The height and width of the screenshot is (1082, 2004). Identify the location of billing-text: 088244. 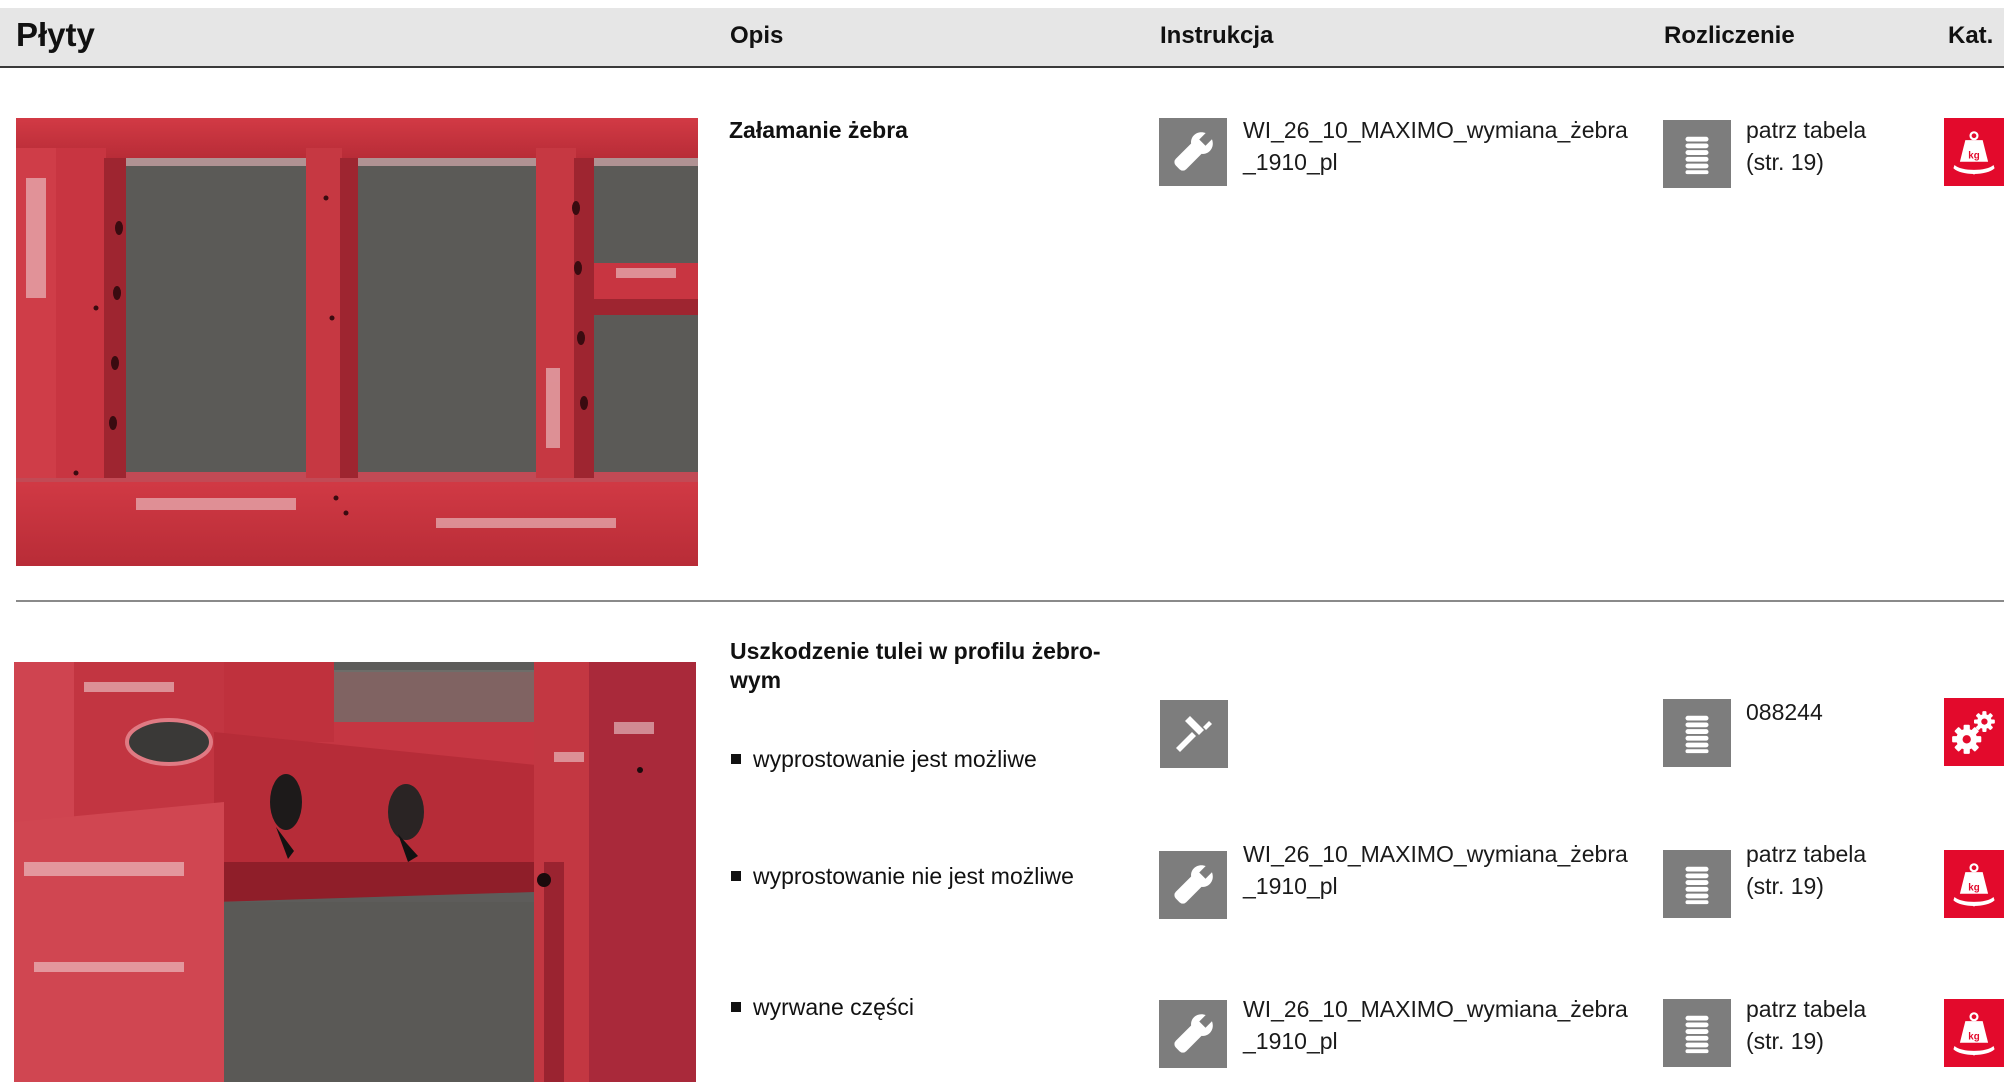
(1784, 712).